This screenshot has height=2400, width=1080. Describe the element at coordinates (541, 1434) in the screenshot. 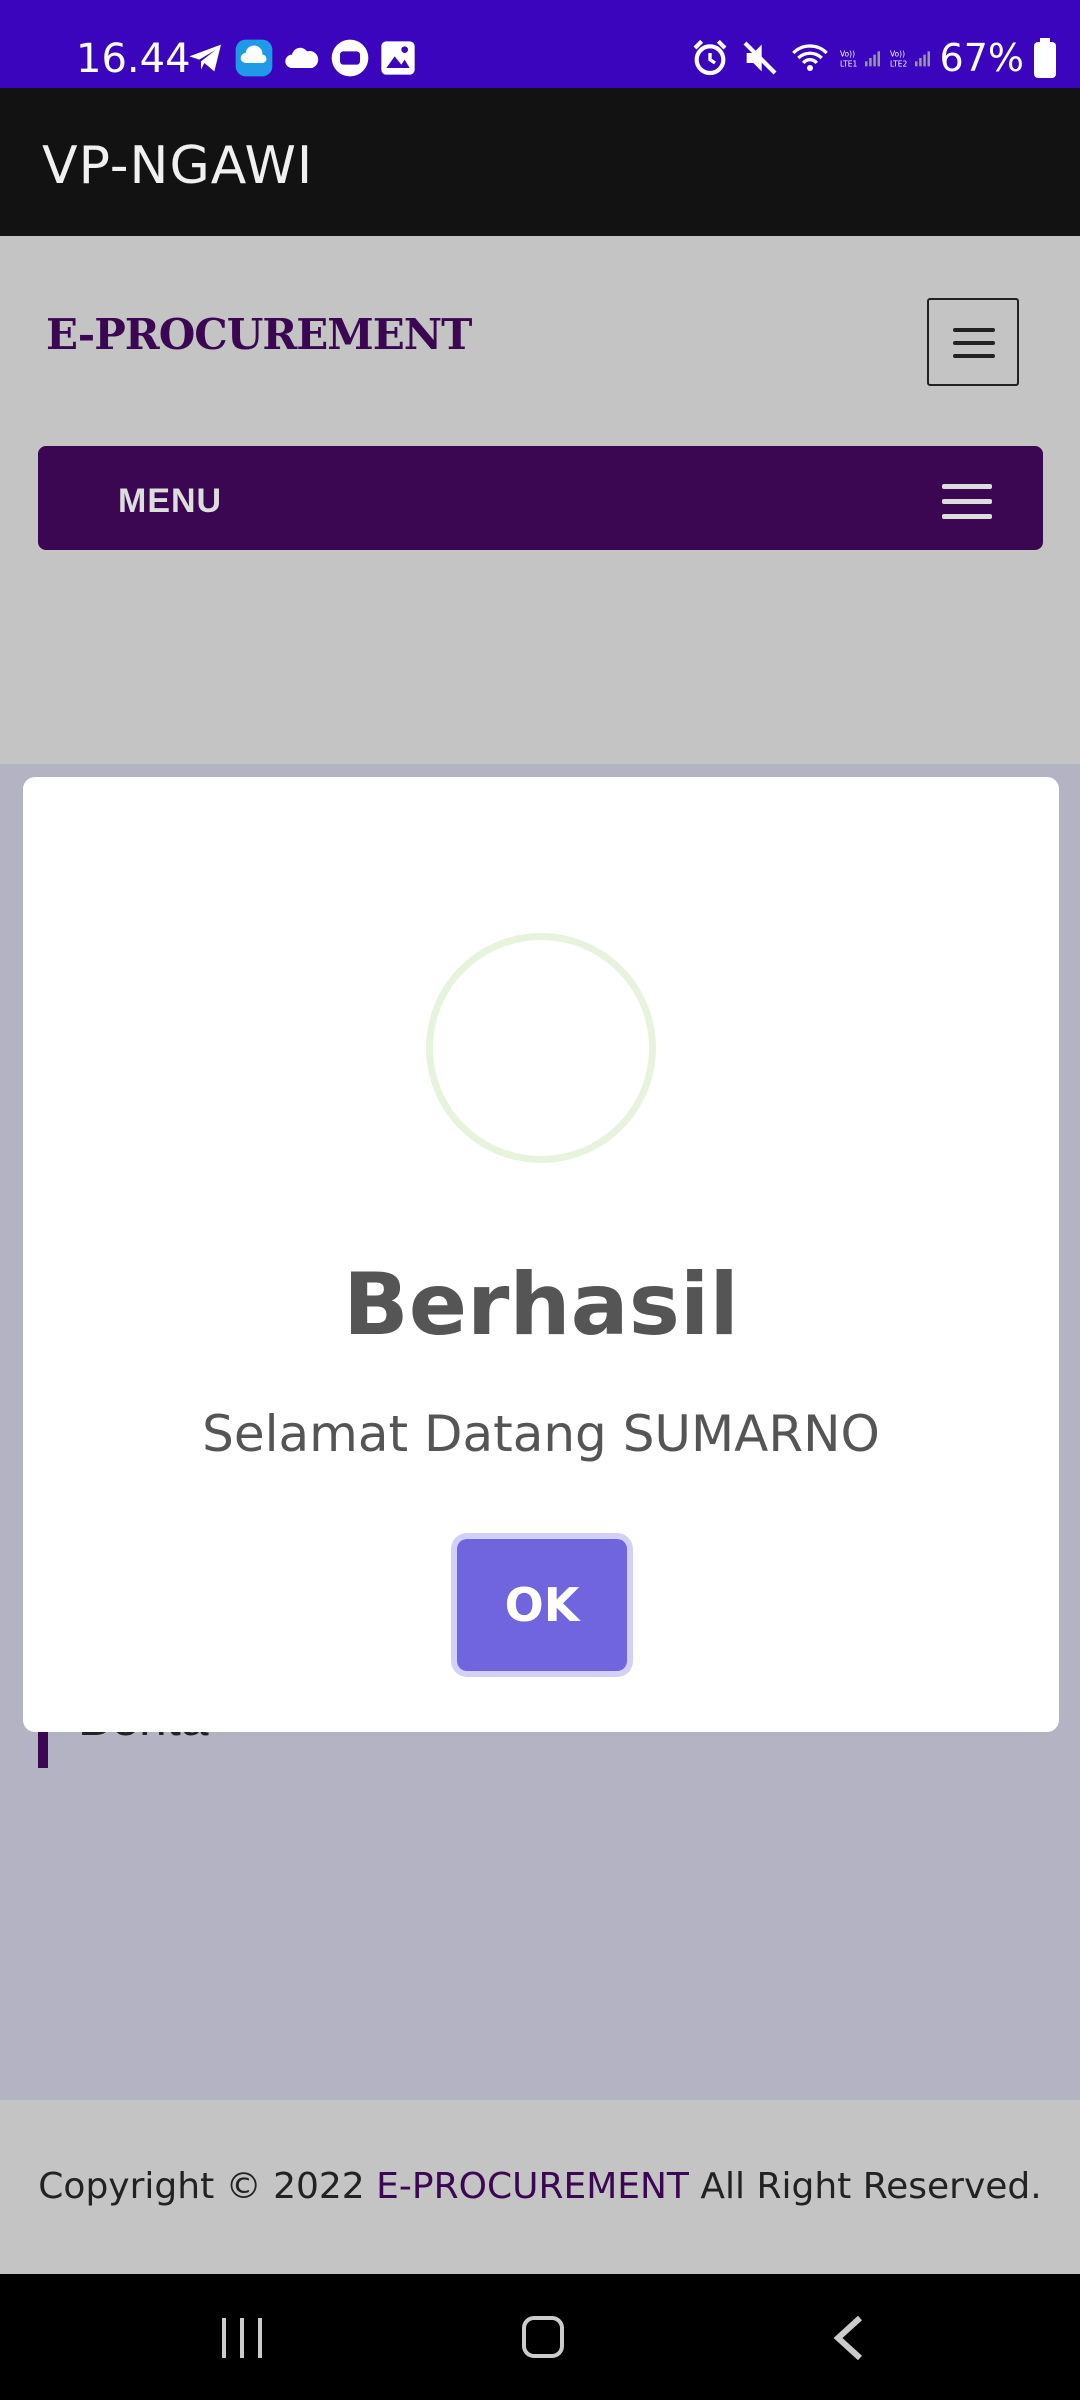

I see `dialog-message: Selamat Datang SUMARNO` at that location.